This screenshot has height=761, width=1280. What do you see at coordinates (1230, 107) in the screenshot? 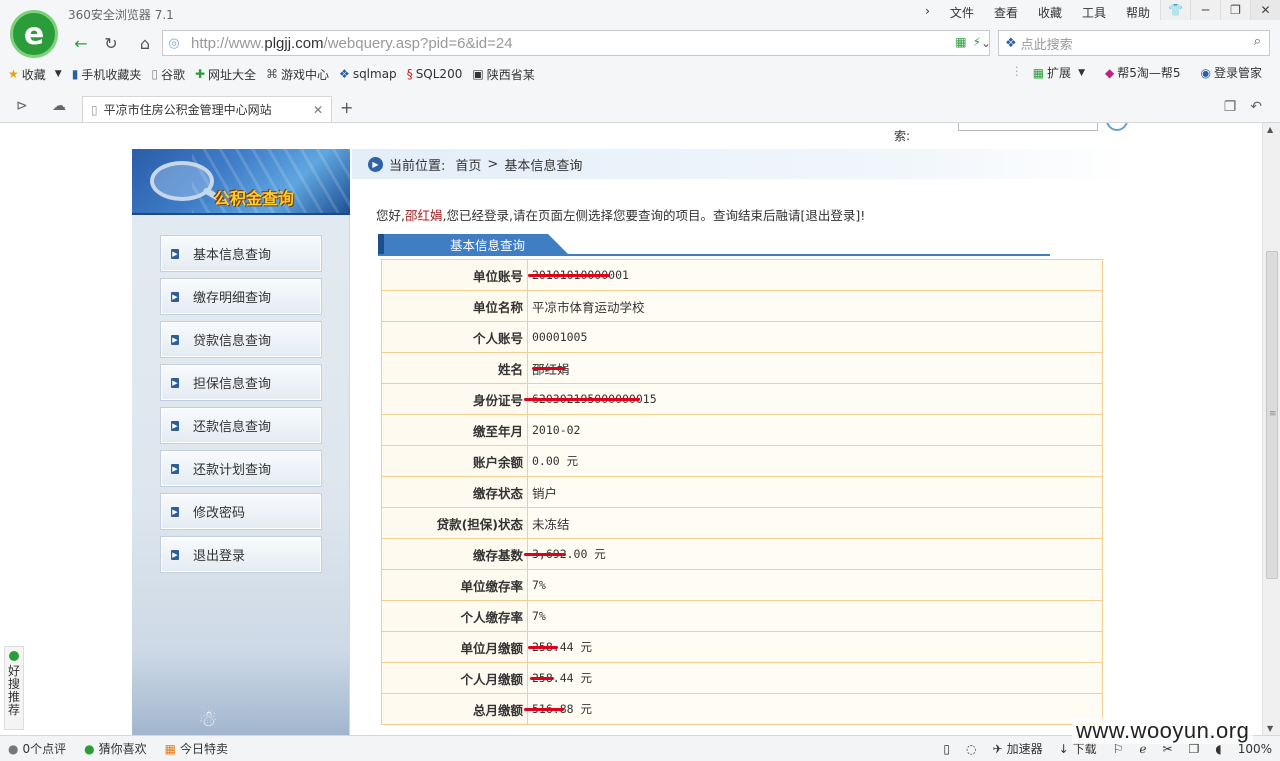
I see `tab-list-icon: ❐` at bounding box center [1230, 107].